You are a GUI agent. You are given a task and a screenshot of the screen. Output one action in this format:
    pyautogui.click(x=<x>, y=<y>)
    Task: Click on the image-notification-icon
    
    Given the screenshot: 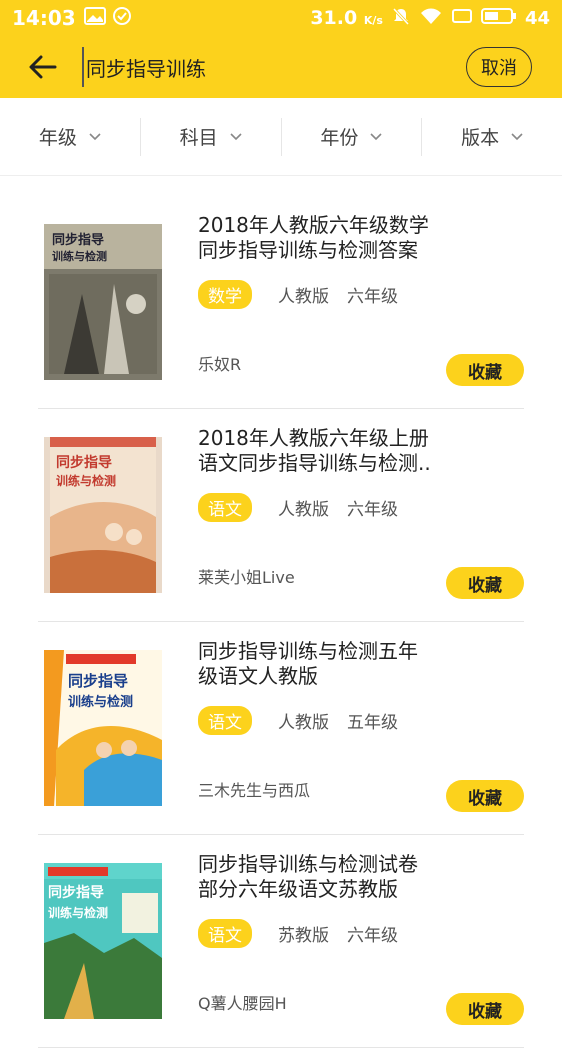 What is the action you would take?
    pyautogui.click(x=94, y=18)
    